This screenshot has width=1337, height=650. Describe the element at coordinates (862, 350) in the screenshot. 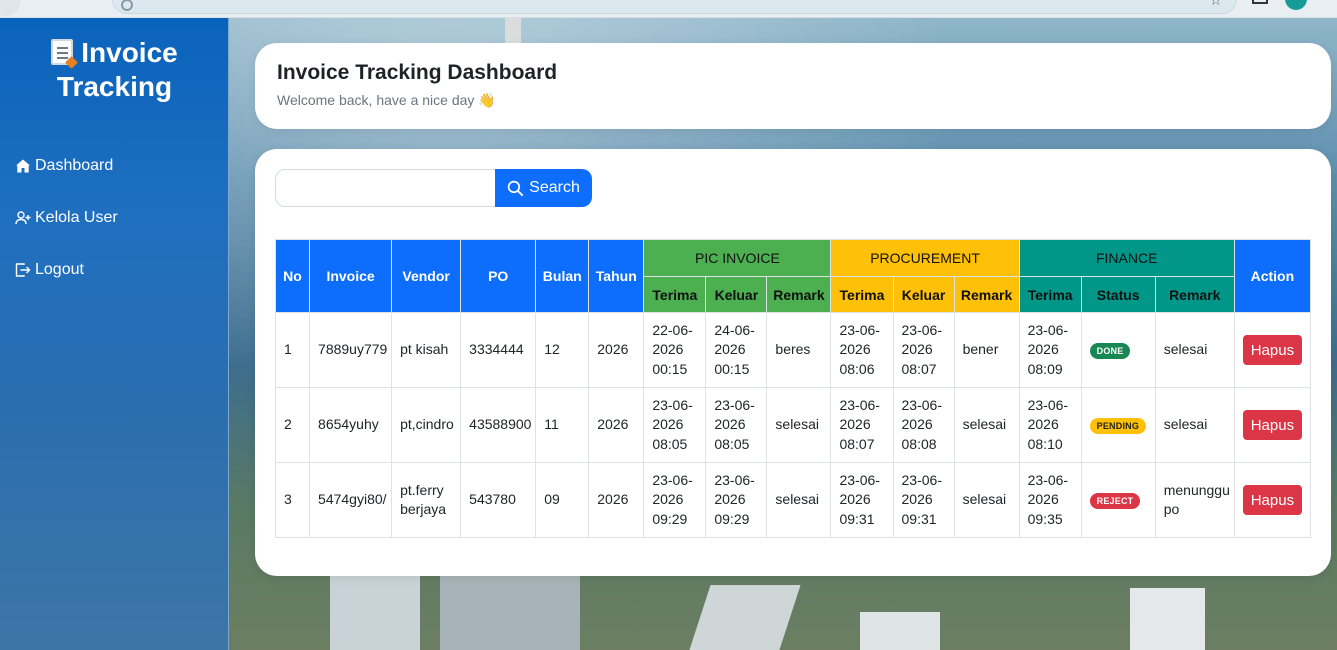

I see `cell-proc-terima: 23-06-2026 08:06` at that location.